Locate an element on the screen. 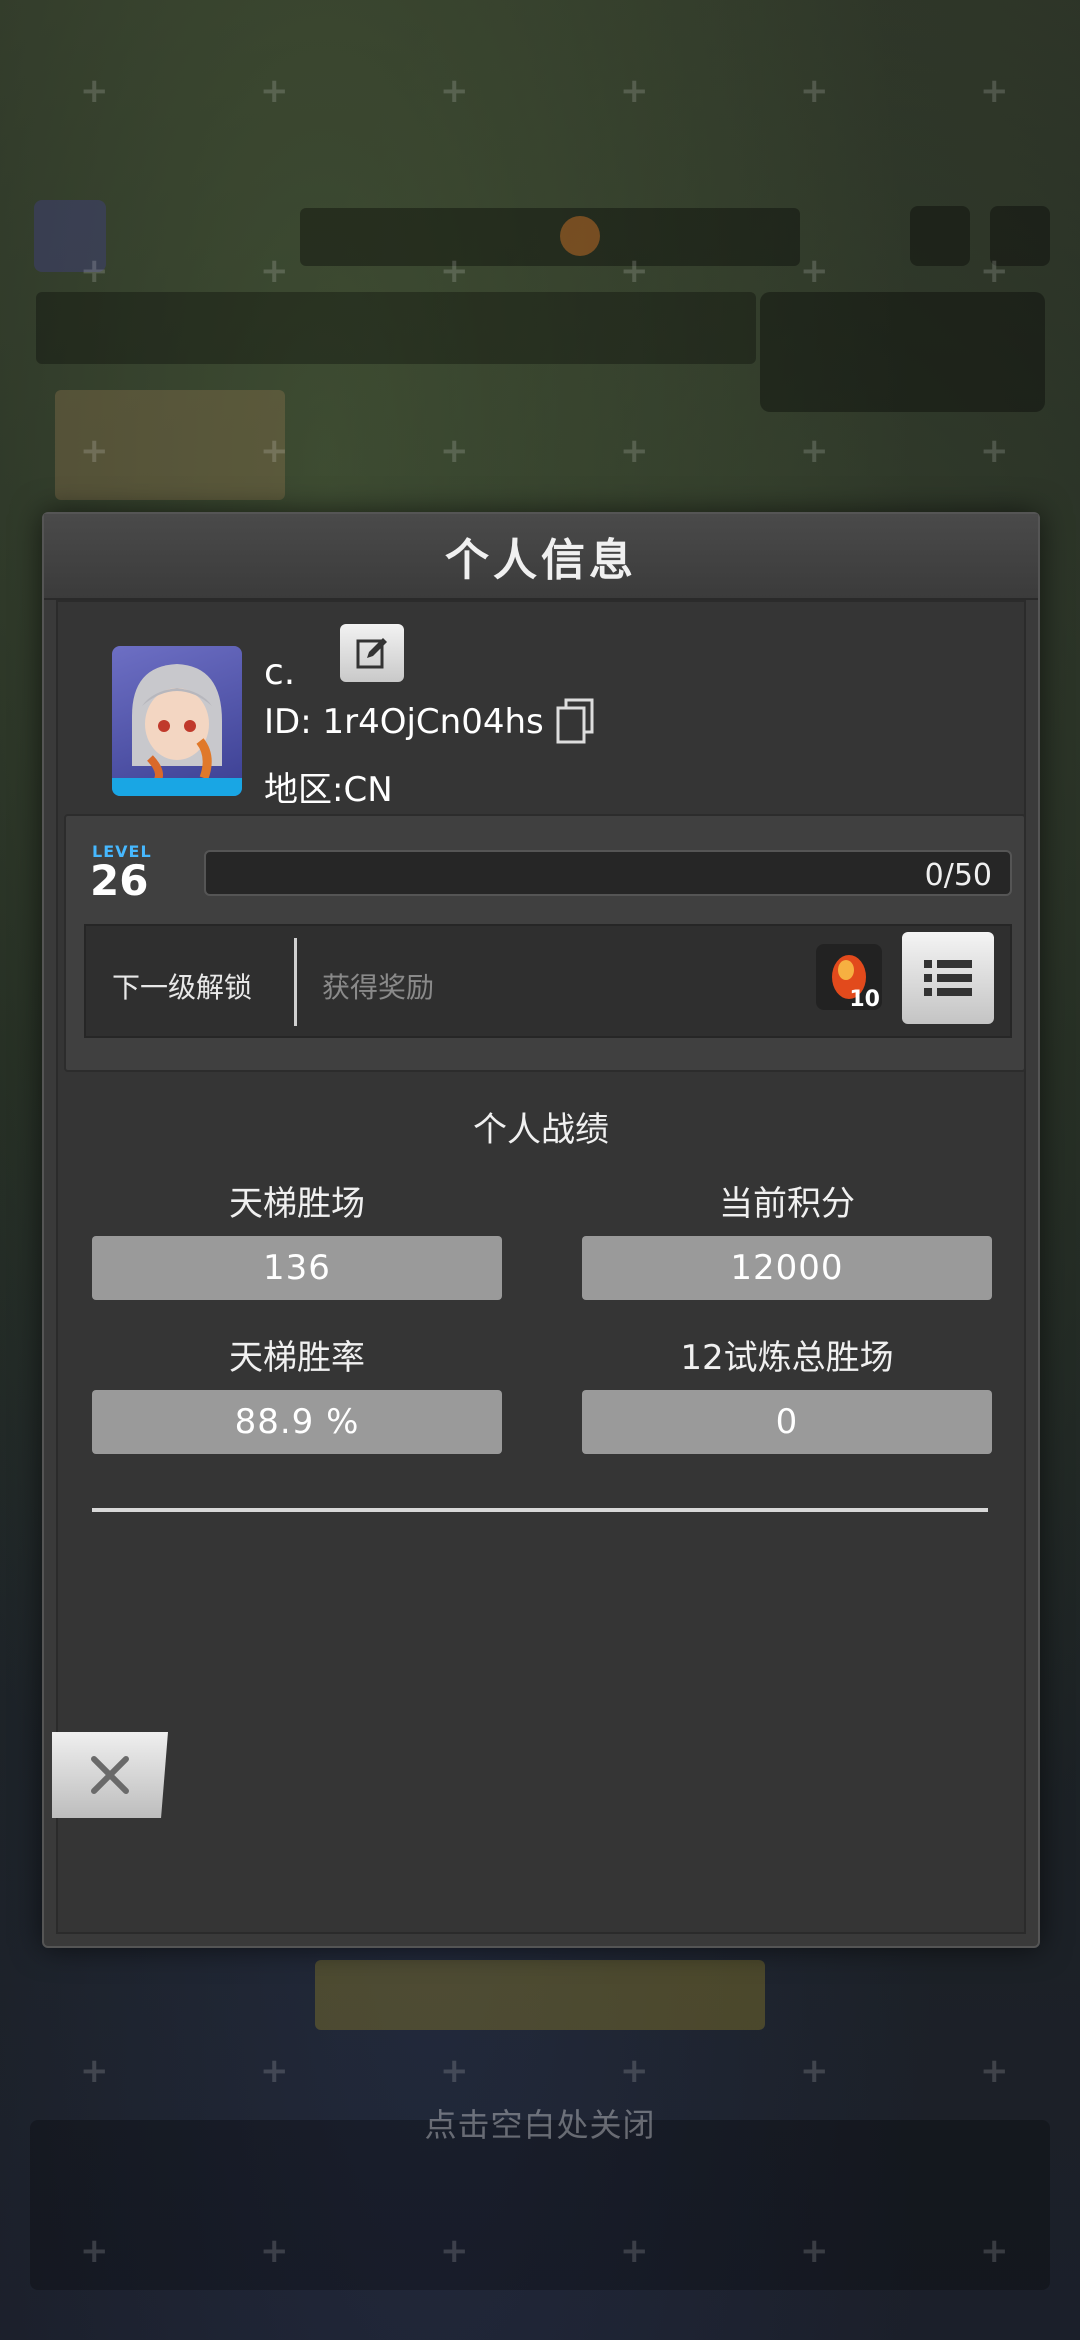 This screenshot has height=2340, width=1080. ladder-winrate-label: 天梯胜率 is located at coordinates (297, 1358).